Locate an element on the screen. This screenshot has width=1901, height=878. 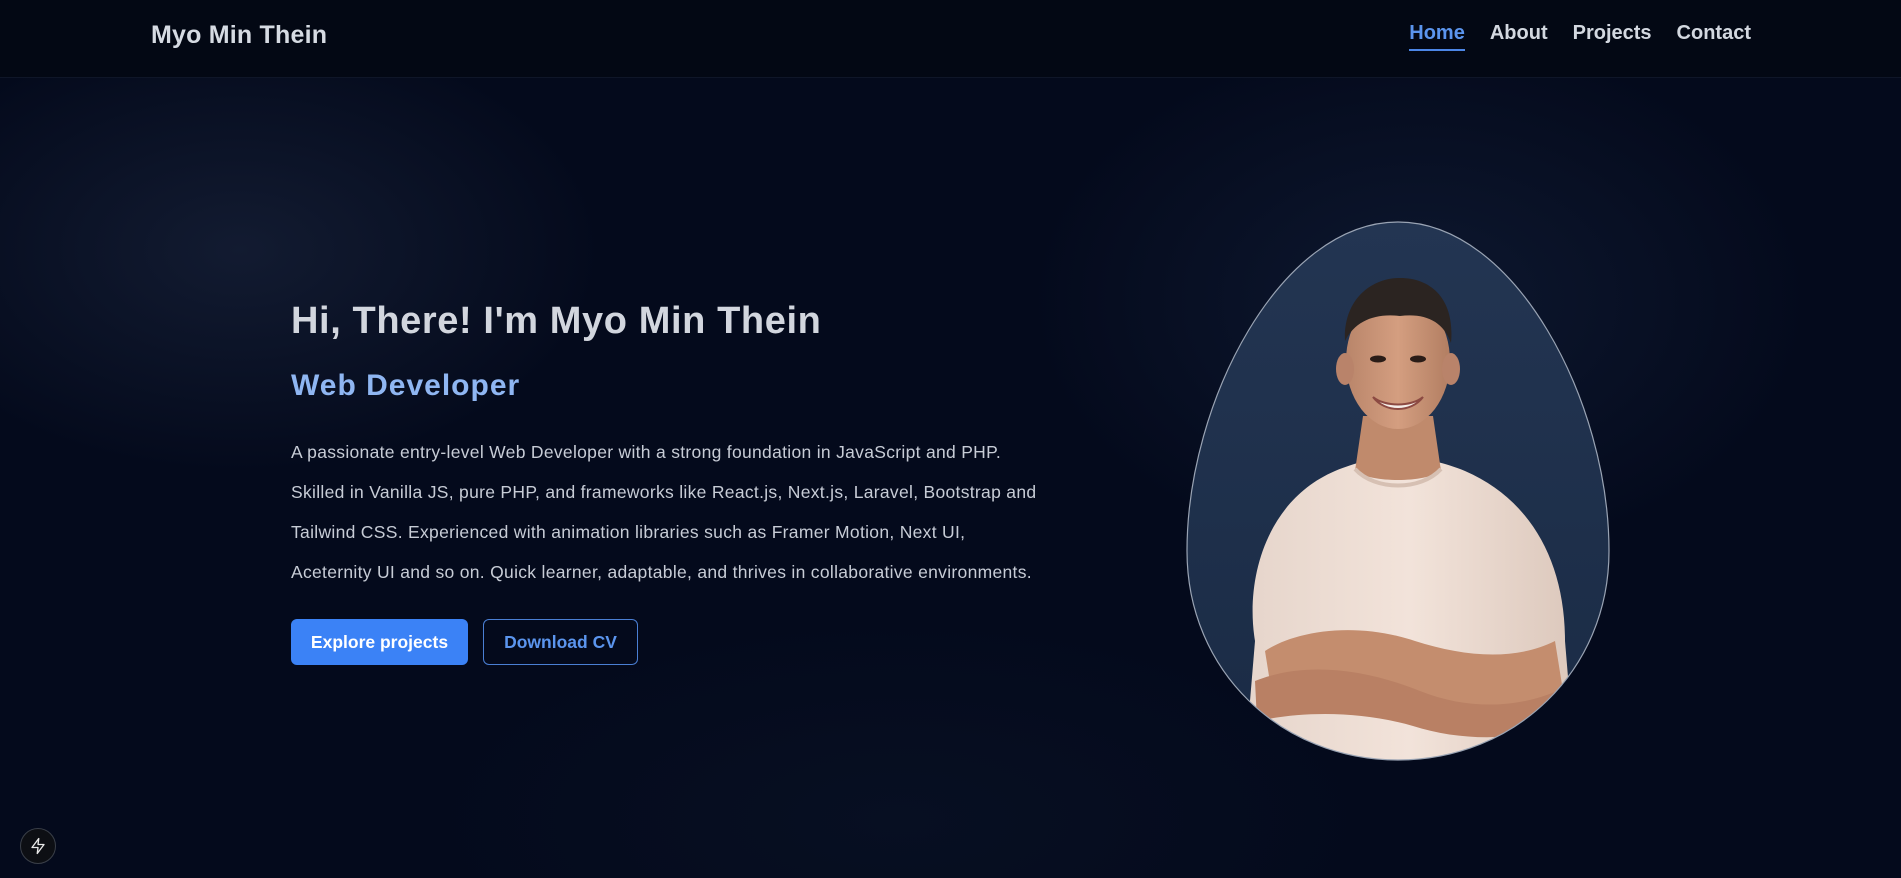
main-nav: Home About Projects Contact is located at coordinates (1580, 36).